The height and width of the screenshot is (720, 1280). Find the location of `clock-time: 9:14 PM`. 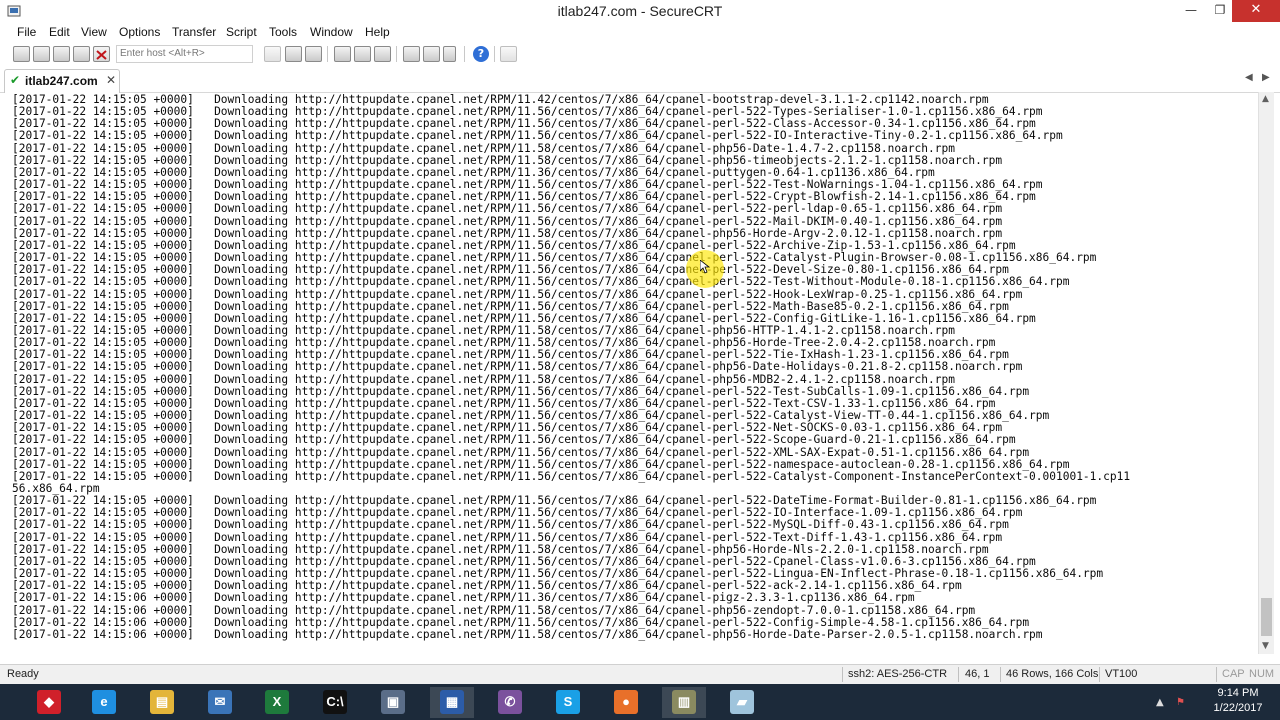

clock-time: 9:14 PM is located at coordinates (1238, 693).